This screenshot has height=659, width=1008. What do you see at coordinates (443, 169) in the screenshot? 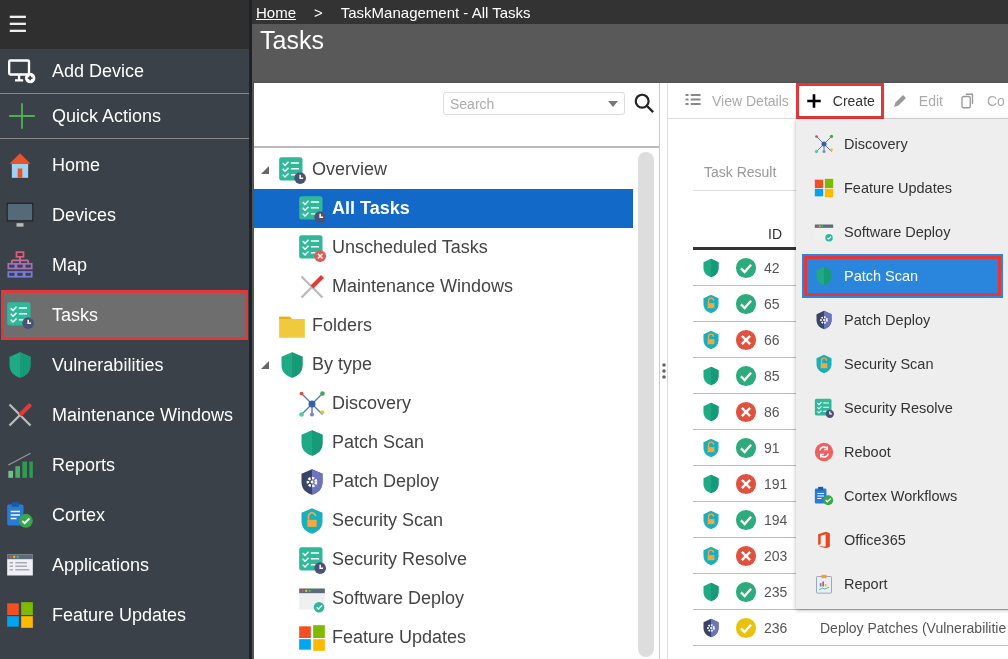
I see `tree-item: Overview` at bounding box center [443, 169].